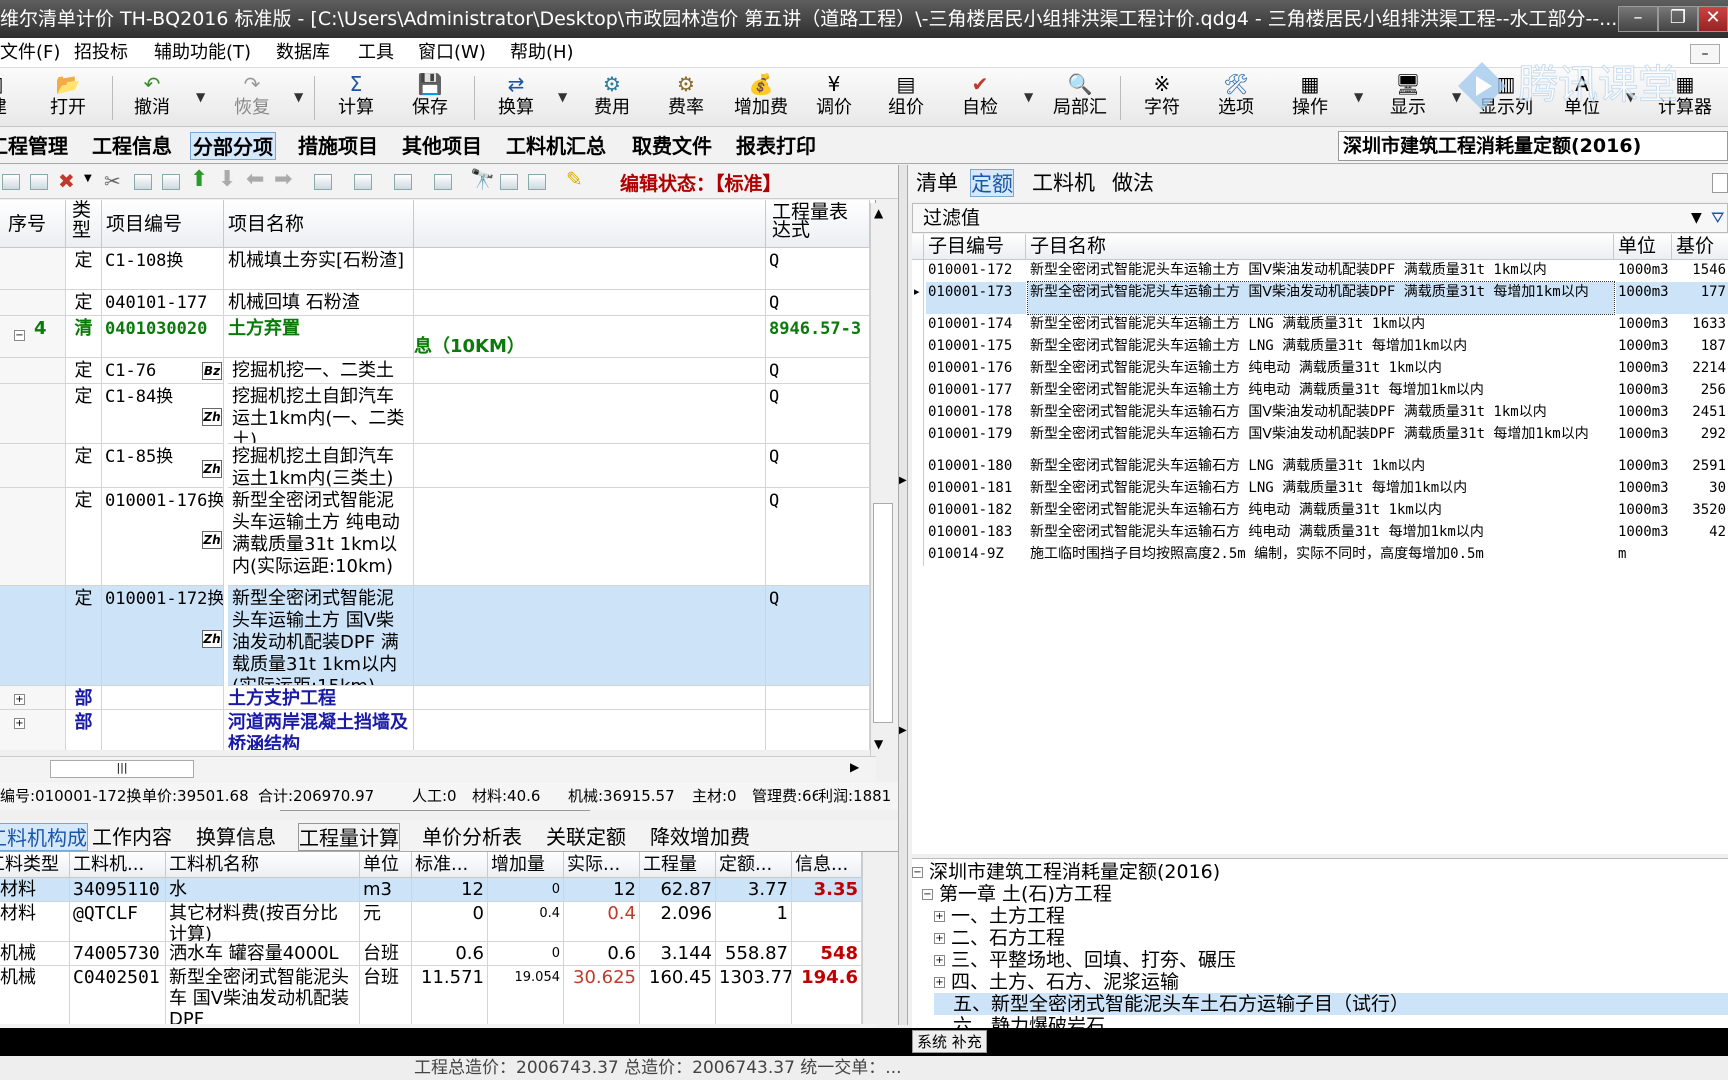 The height and width of the screenshot is (1080, 1728). Describe the element at coordinates (1358, 97) in the screenshot. I see `operate-dropdown-arrow: ▼` at that location.